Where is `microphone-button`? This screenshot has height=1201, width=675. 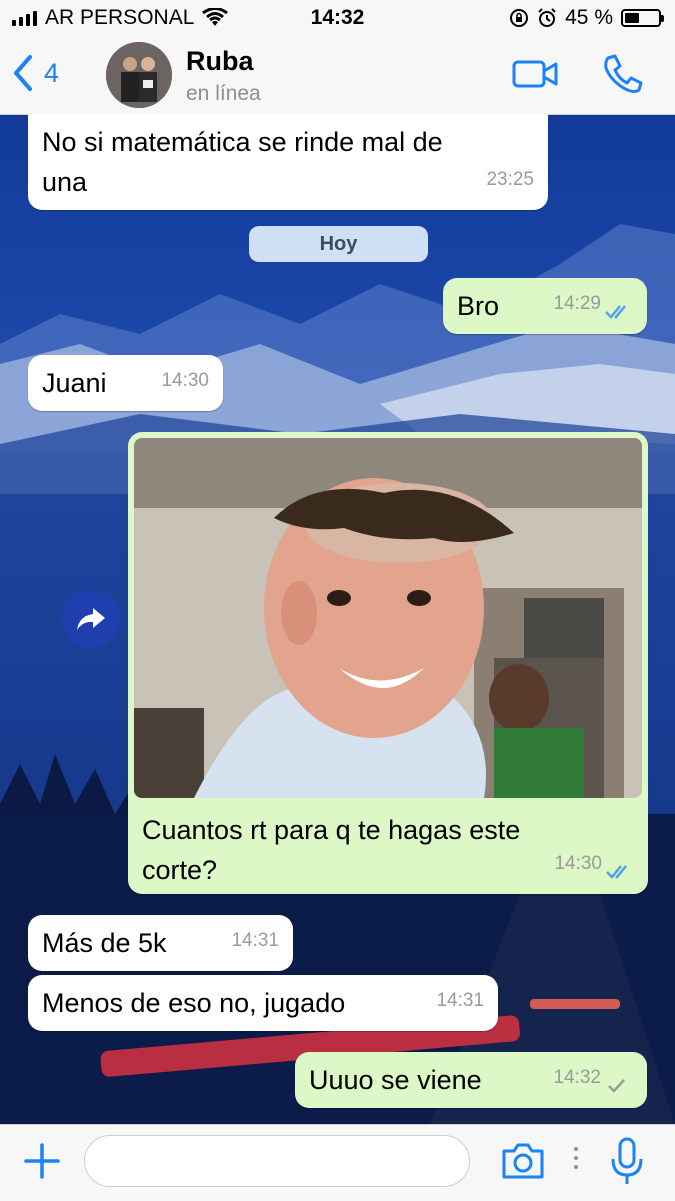 microphone-button is located at coordinates (627, 1164).